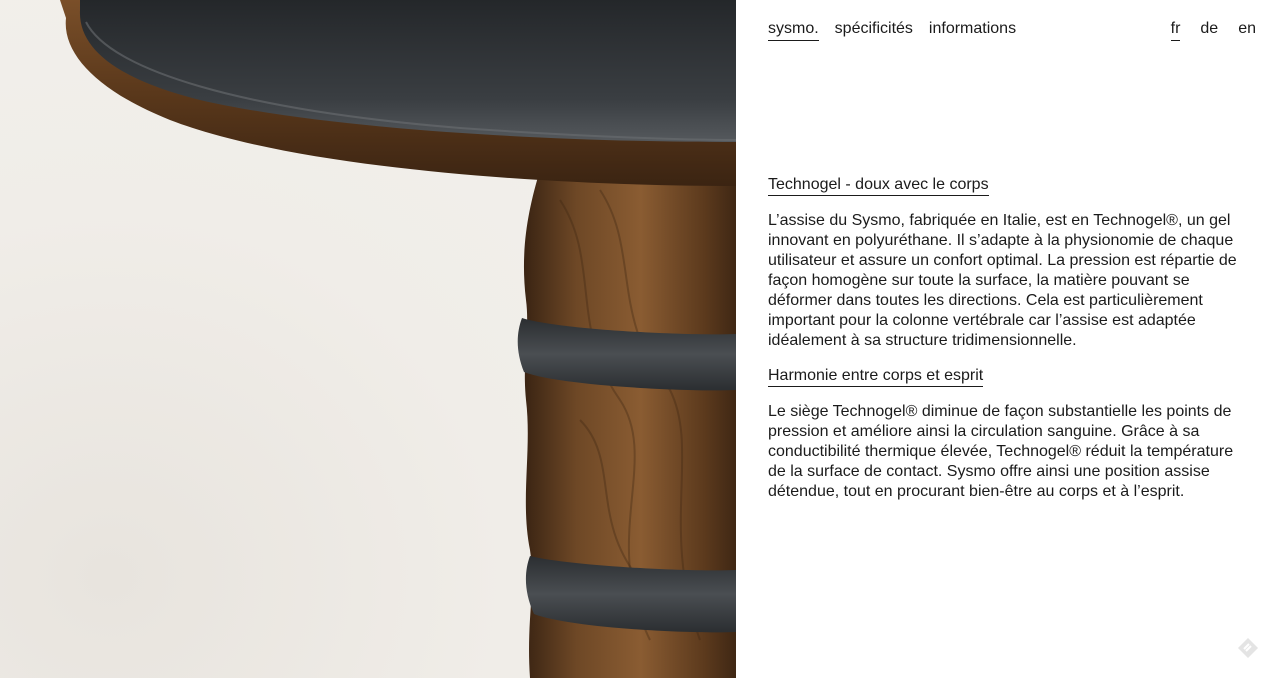 This screenshot has height=678, width=1280. I want to click on nav-item-specificites: spécificités, so click(874, 29).